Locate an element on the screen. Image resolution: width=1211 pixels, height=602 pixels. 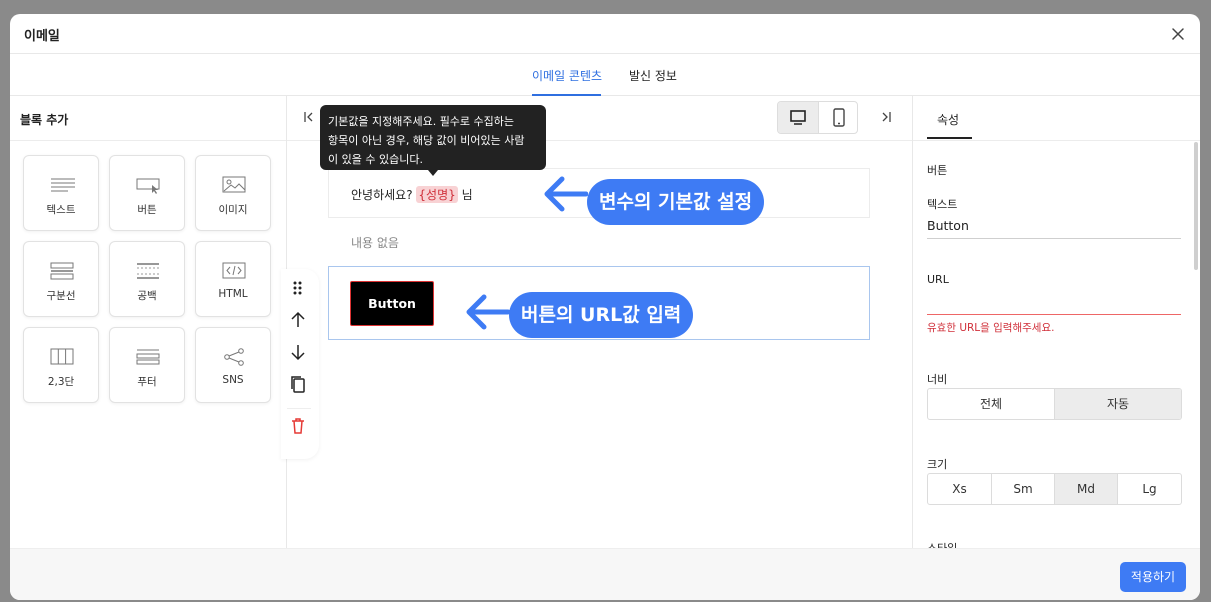
drag-handle-icon is located at coordinates (298, 288).